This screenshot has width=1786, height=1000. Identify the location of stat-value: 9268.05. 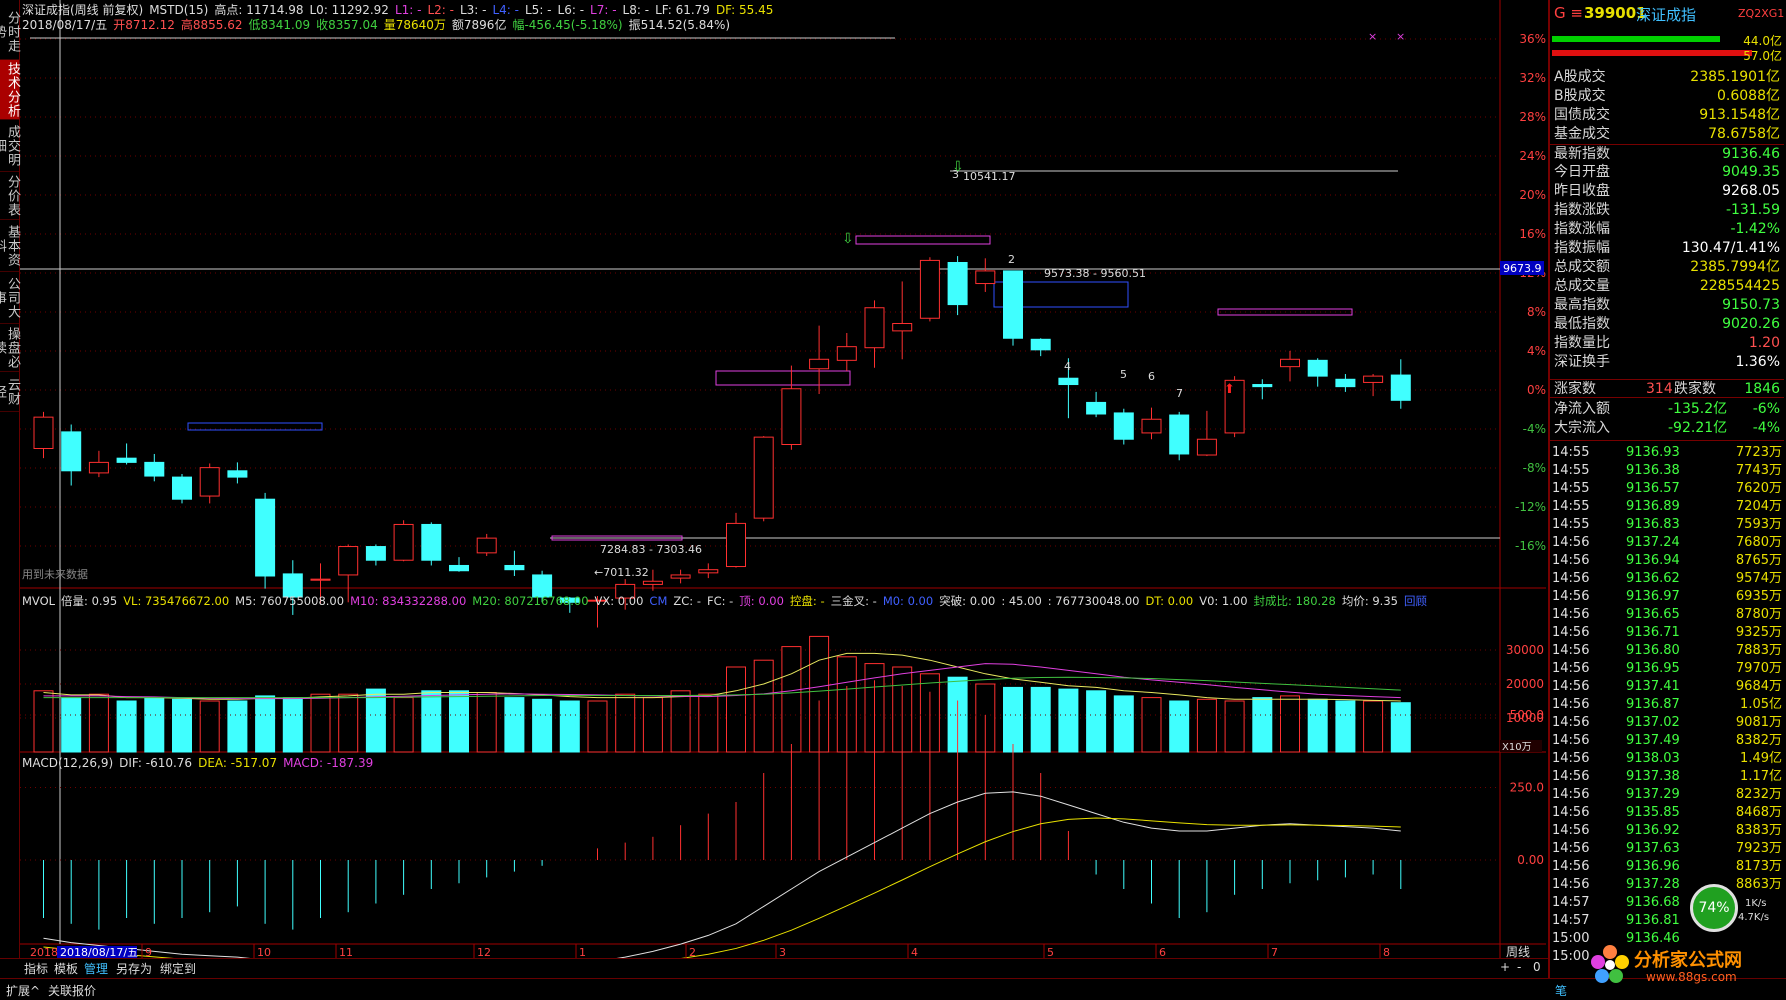
(1751, 191).